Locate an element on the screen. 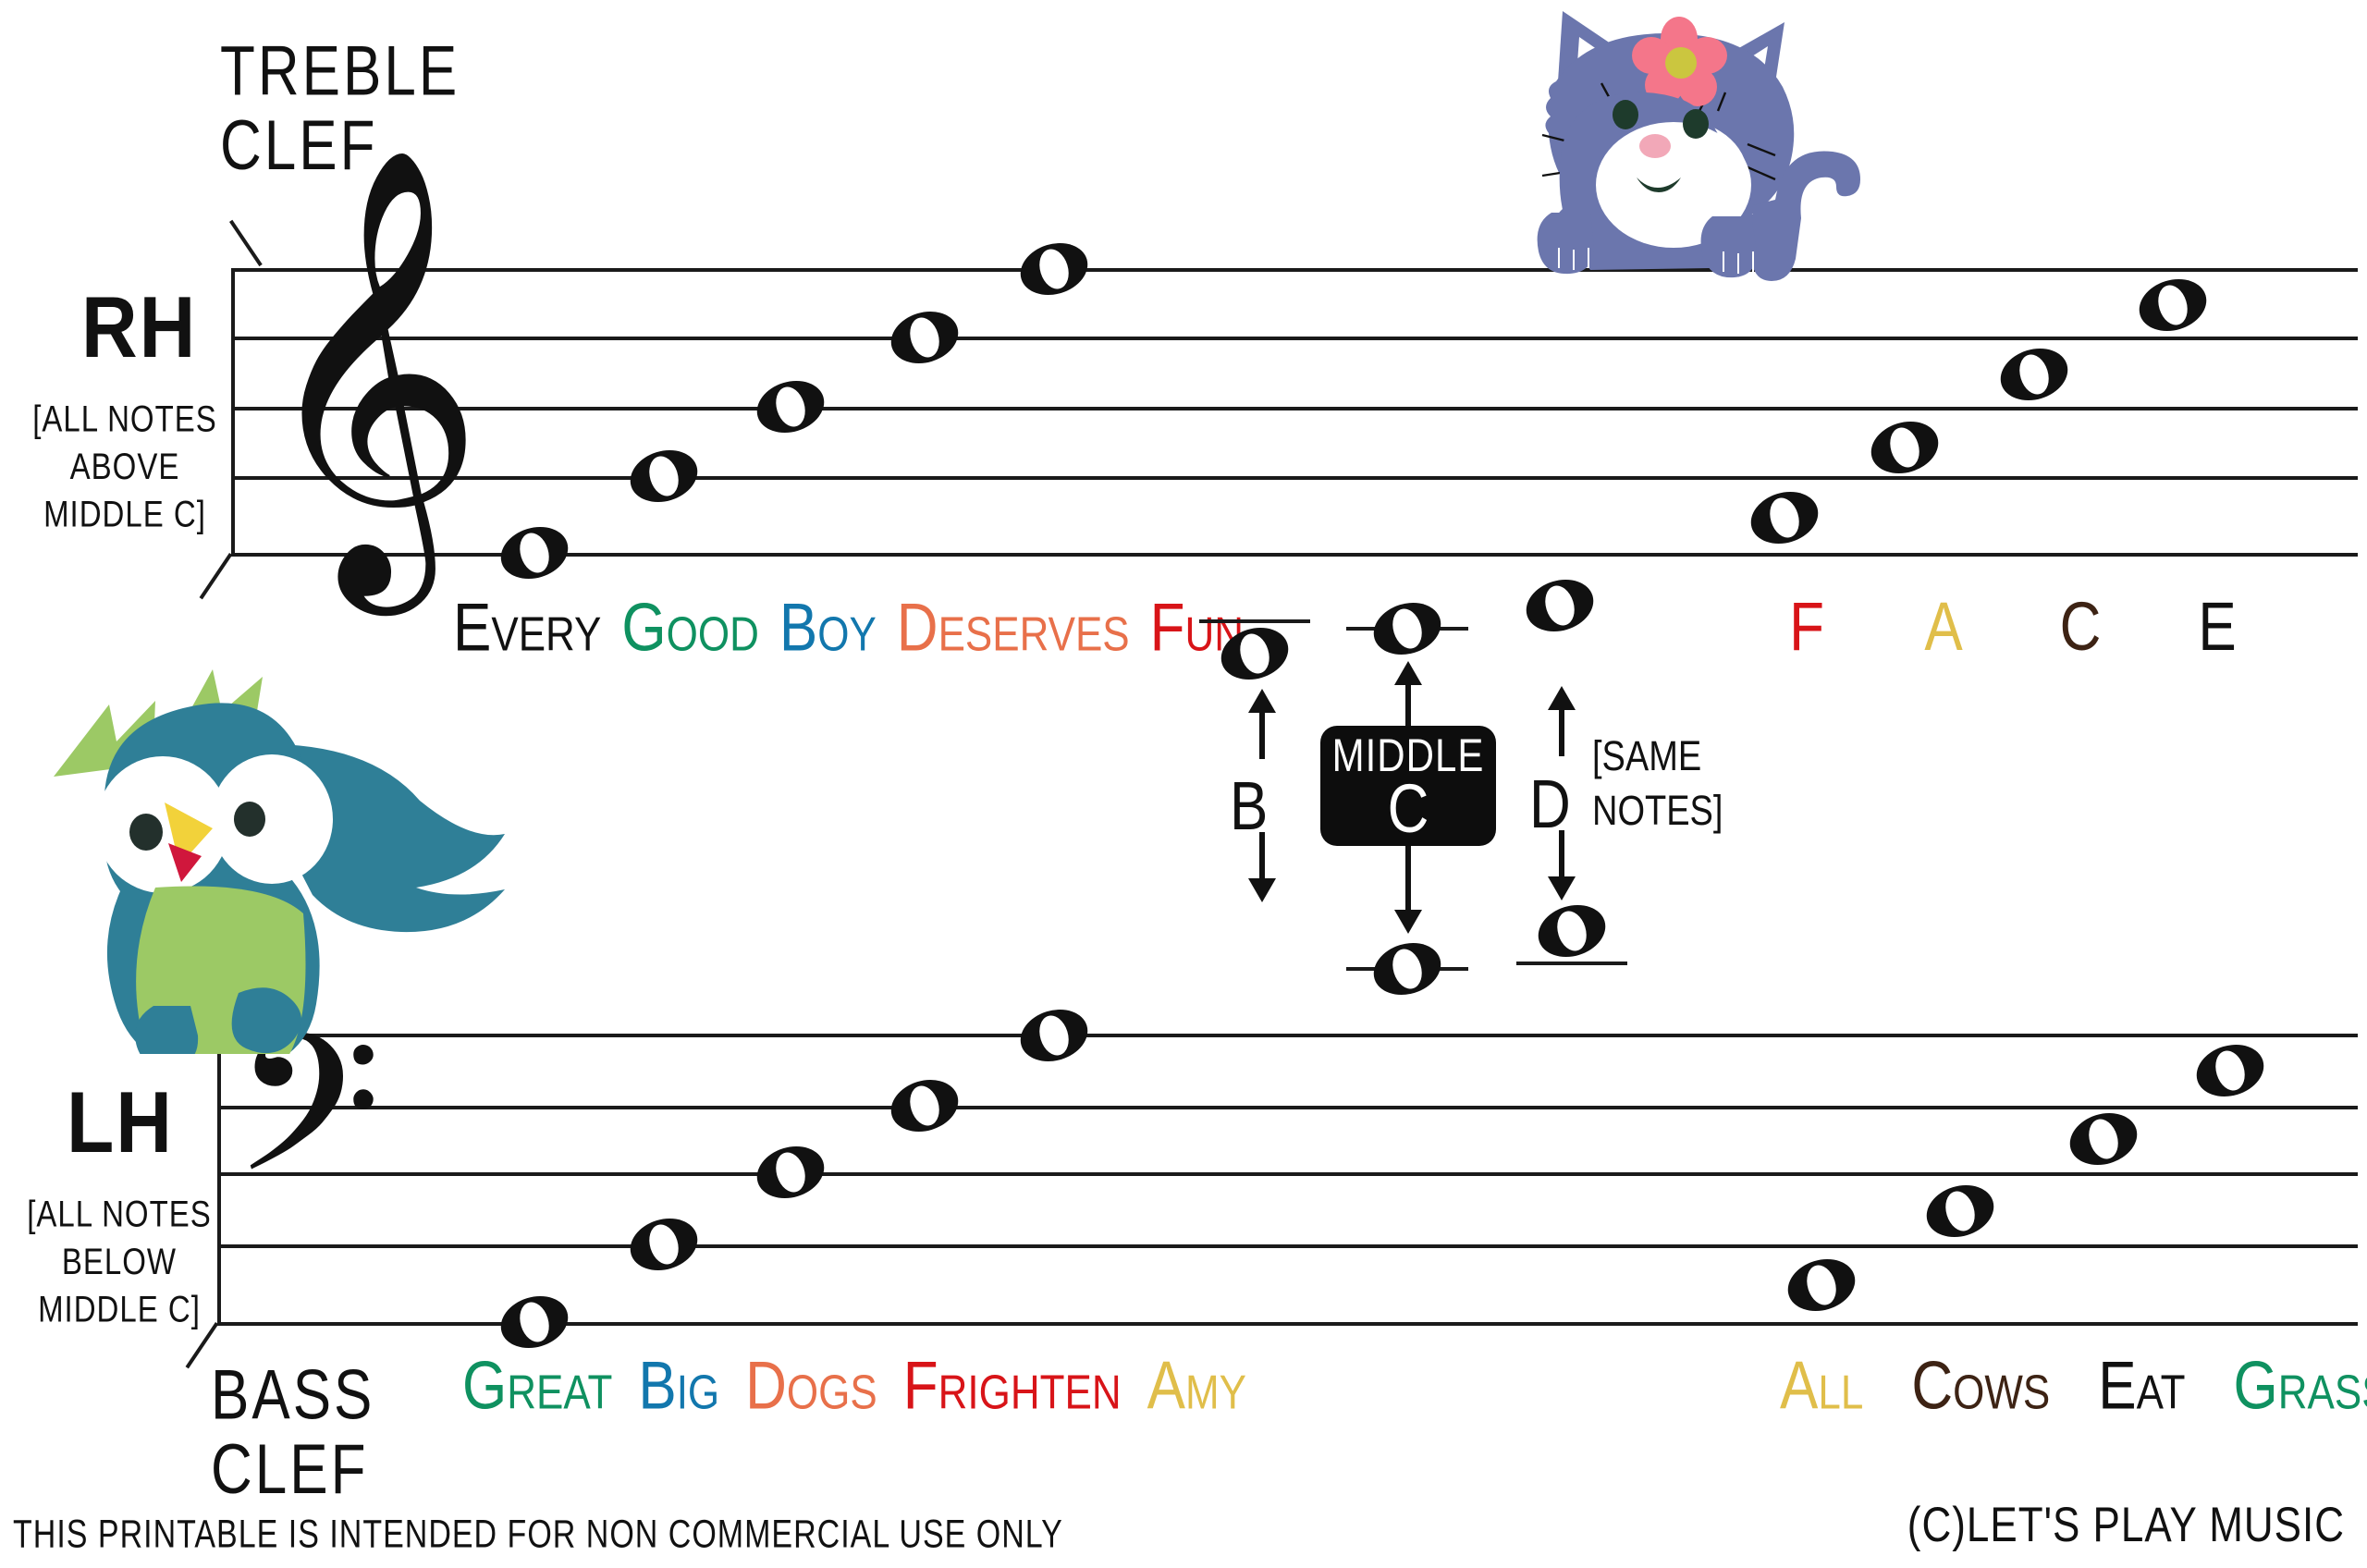 The width and height of the screenshot is (2367, 1568). treble-space-mnemonic-letter-2: A is located at coordinates (1943, 628).